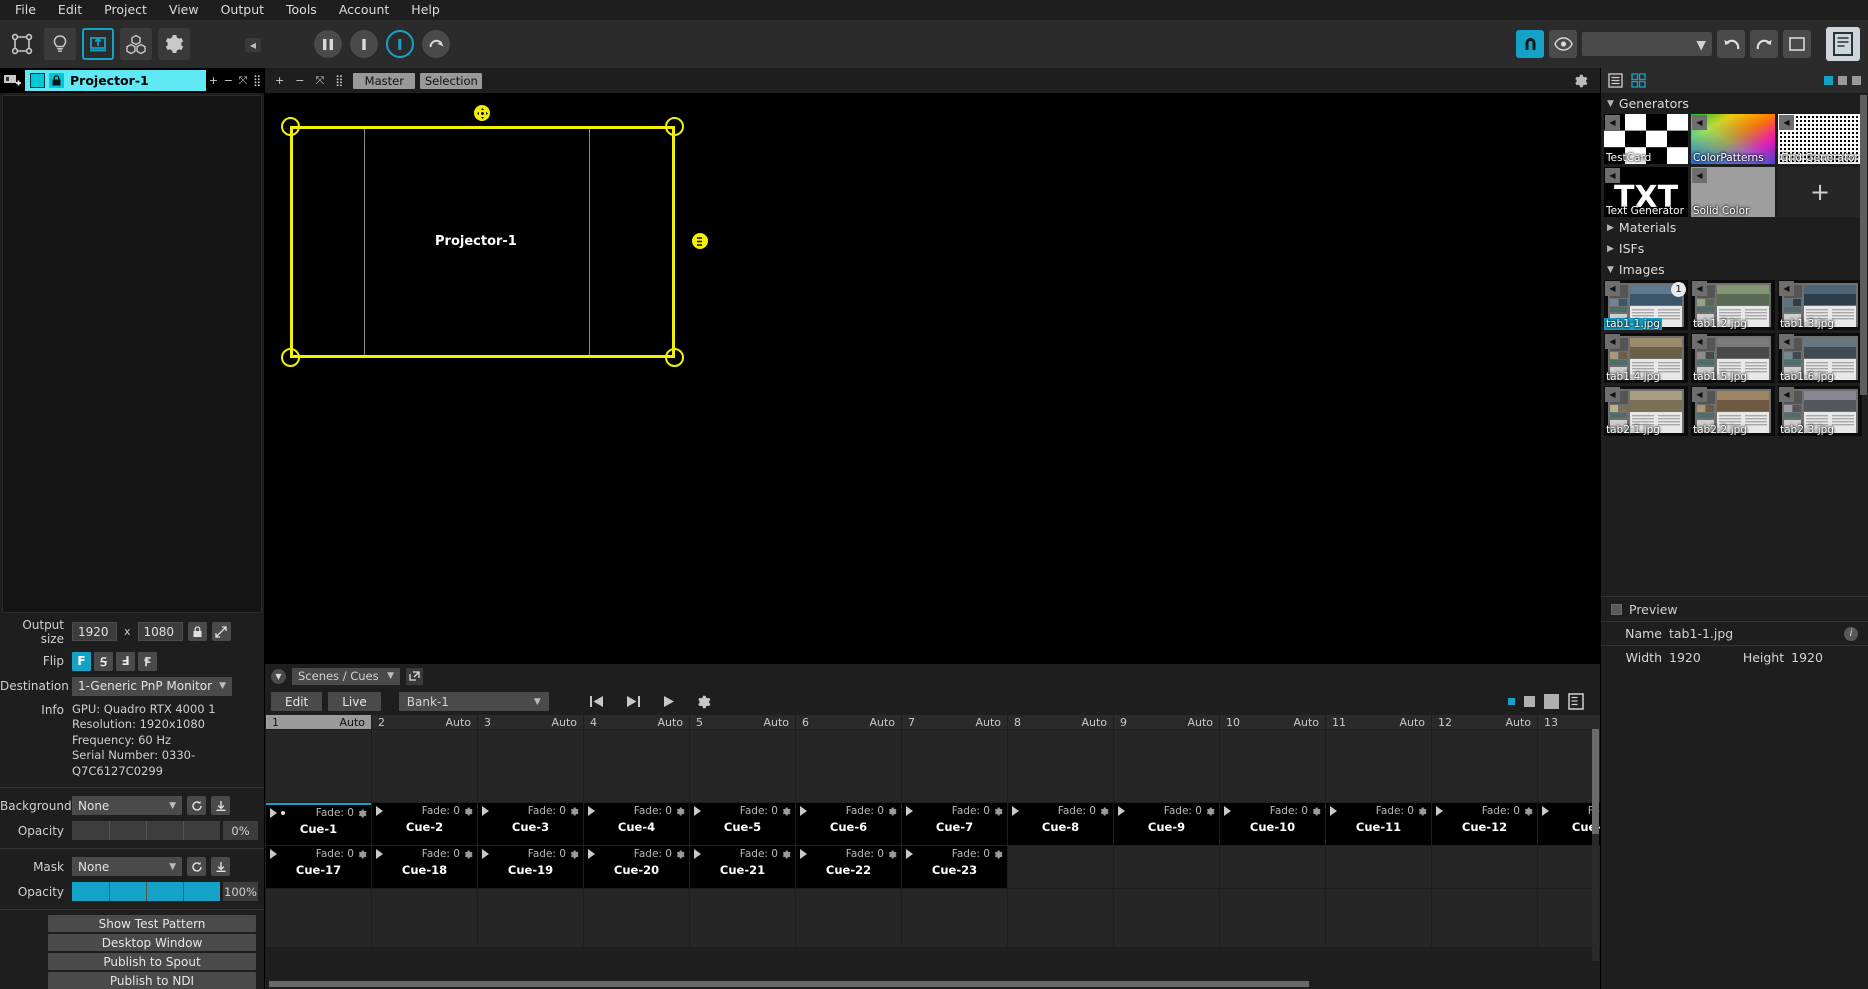  What do you see at coordinates (1646, 411) in the screenshot?
I see `image-thumbnail: ◀ tab2-1.jpg` at bounding box center [1646, 411].